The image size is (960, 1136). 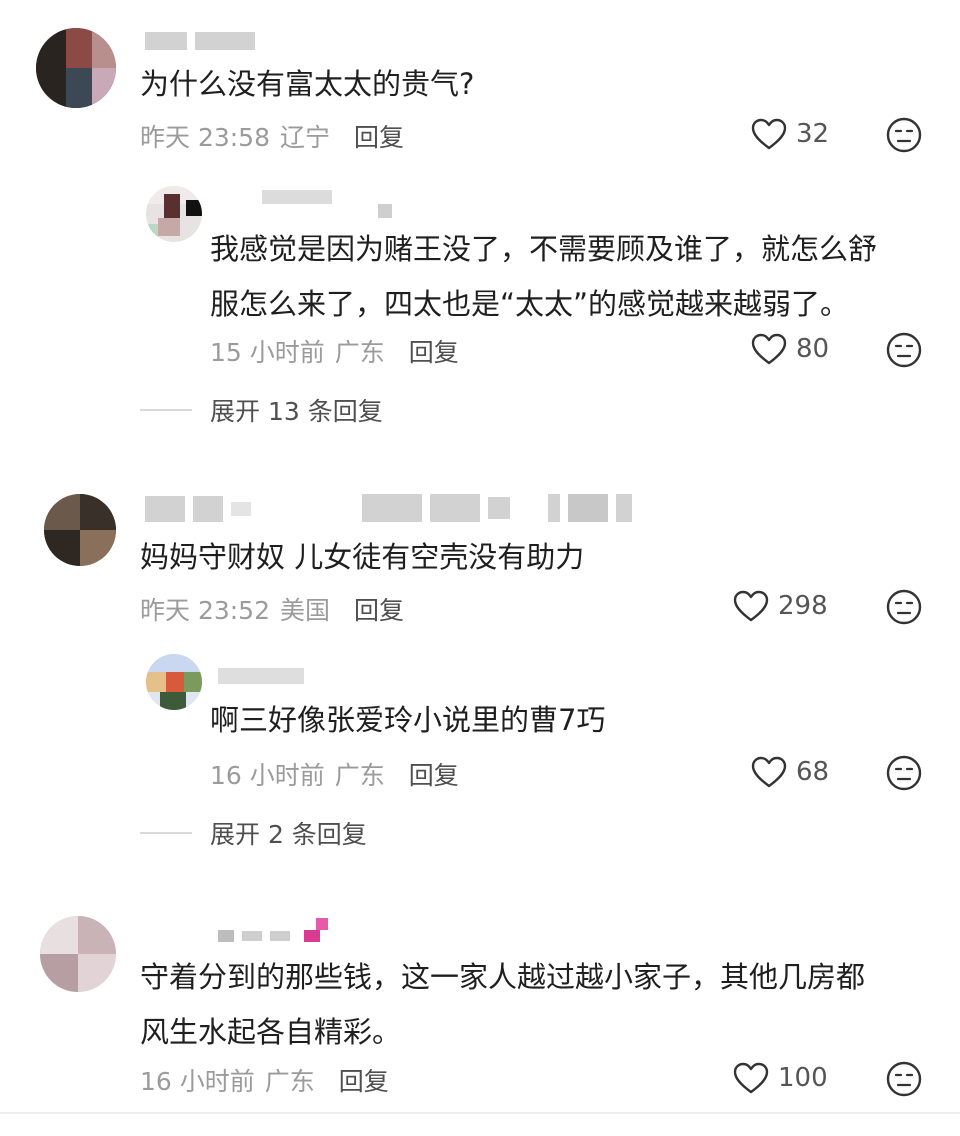 I want to click on comment-time: 昨天 23:52, so click(x=205, y=610).